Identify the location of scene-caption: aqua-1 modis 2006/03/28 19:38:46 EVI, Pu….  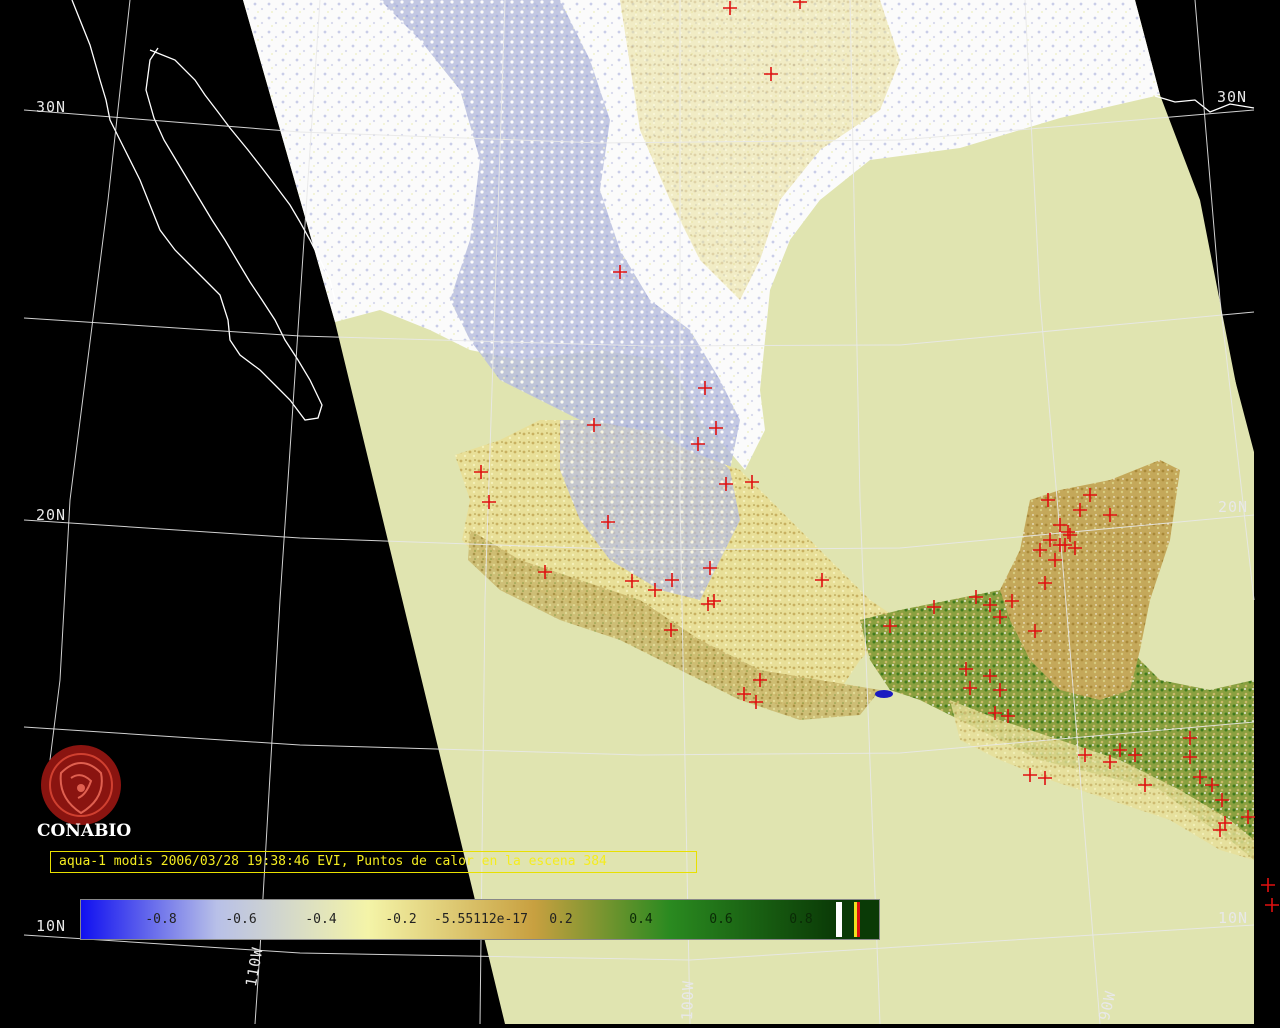
(333, 861).